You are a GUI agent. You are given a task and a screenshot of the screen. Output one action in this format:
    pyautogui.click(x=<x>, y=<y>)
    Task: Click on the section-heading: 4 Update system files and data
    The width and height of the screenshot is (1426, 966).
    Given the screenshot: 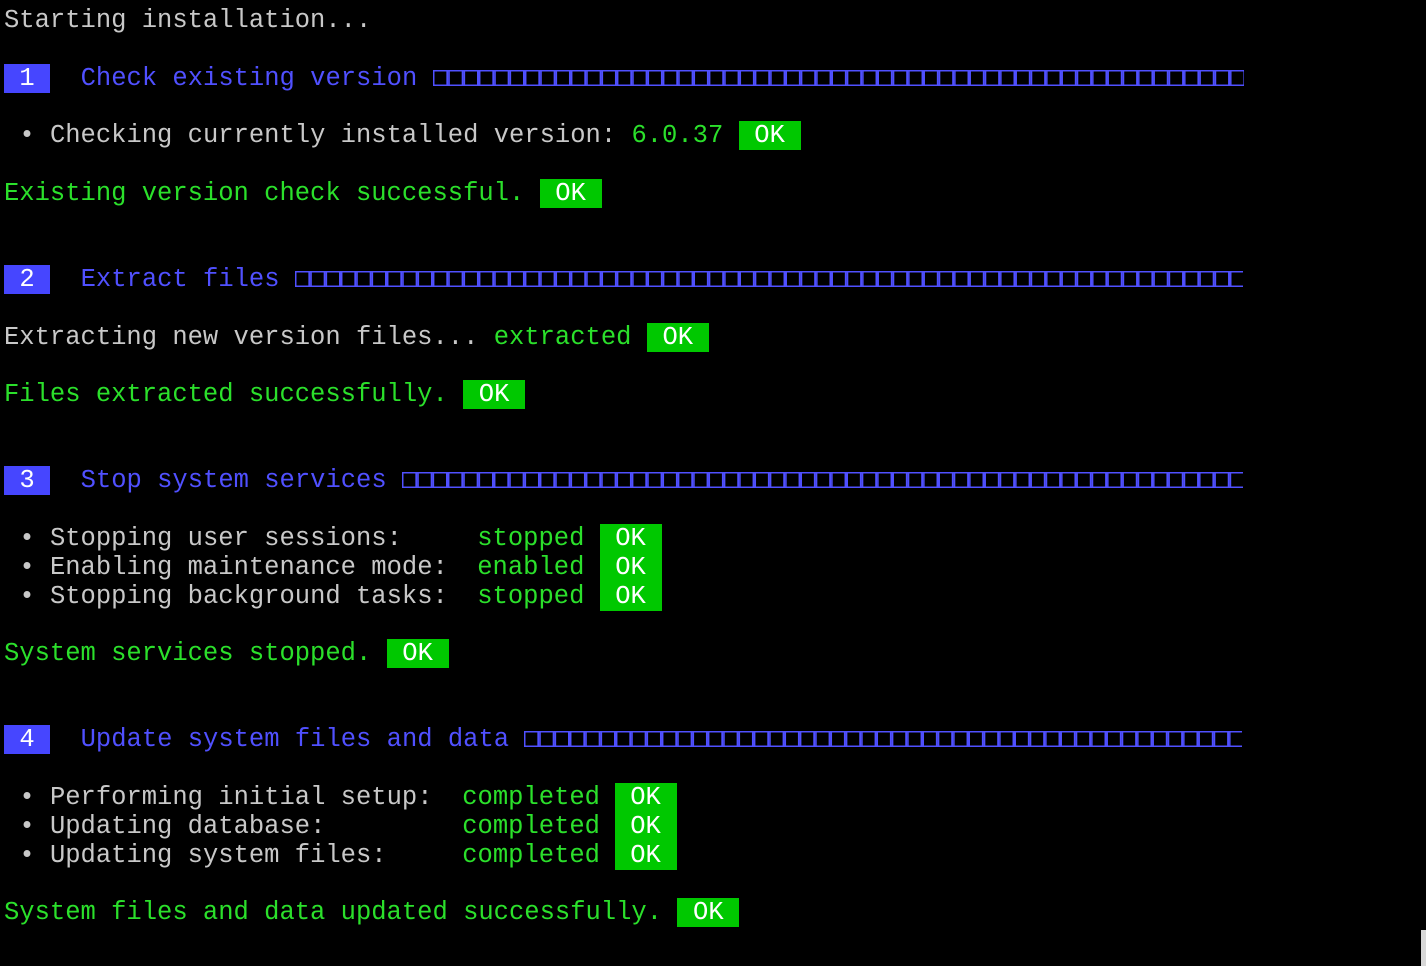 What is the action you would take?
    pyautogui.click(x=623, y=739)
    